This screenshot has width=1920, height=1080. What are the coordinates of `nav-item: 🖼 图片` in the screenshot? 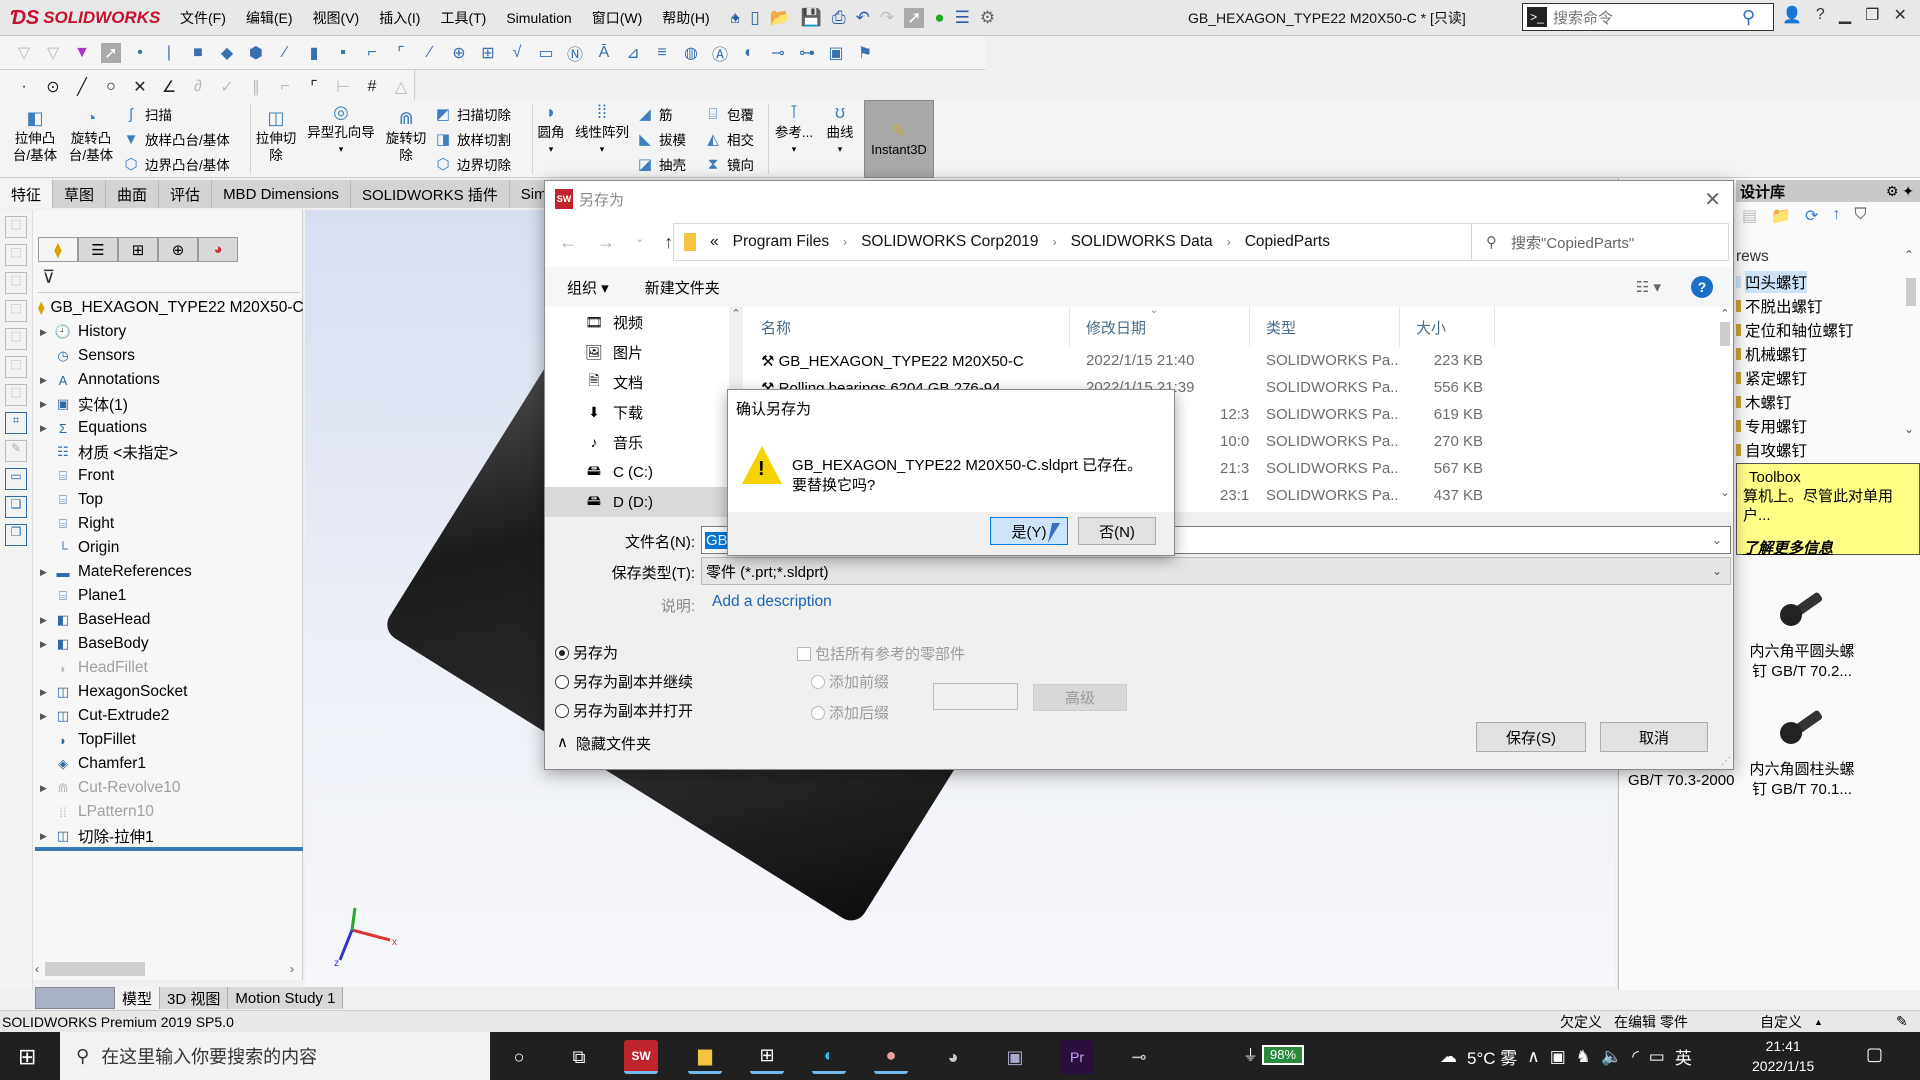 It's located at (637, 352).